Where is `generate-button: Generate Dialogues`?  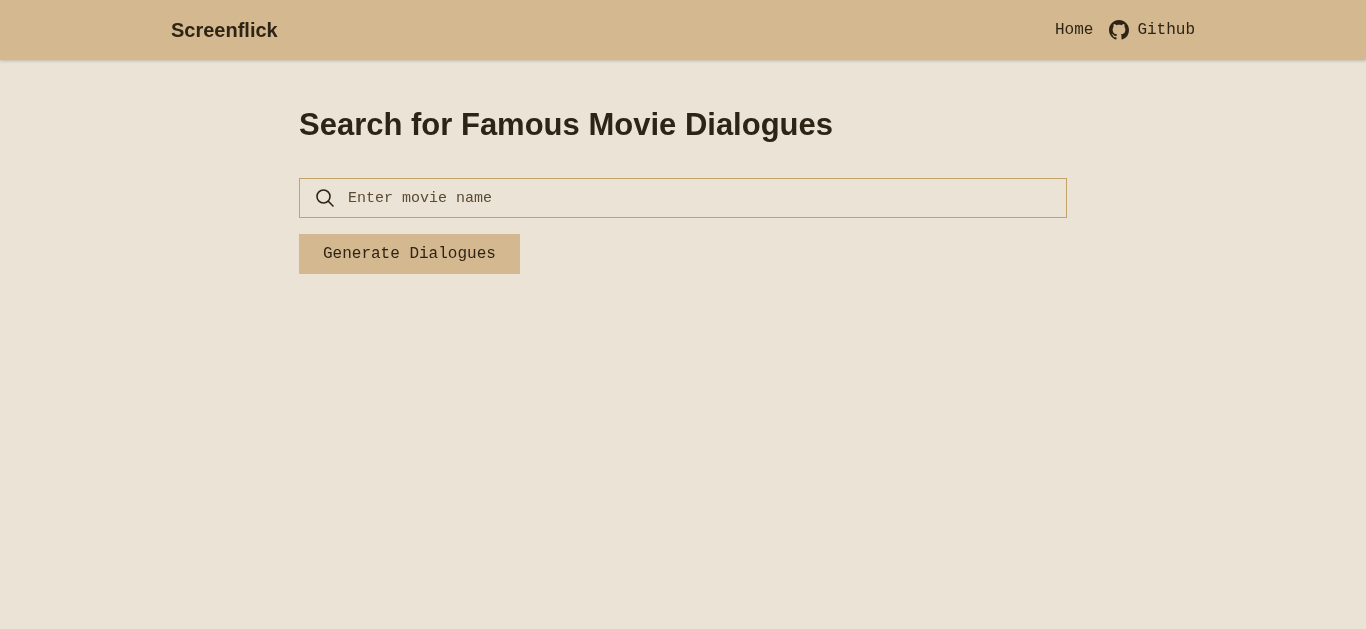
generate-button: Generate Dialogues is located at coordinates (409, 254).